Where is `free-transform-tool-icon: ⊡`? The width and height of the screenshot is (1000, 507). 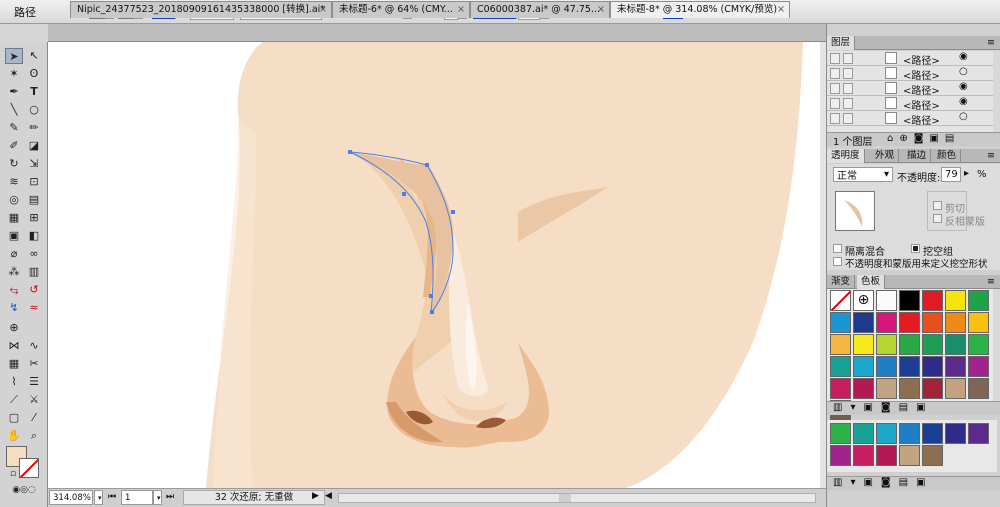
free-transform-tool-icon: ⊡ is located at coordinates (34, 182).